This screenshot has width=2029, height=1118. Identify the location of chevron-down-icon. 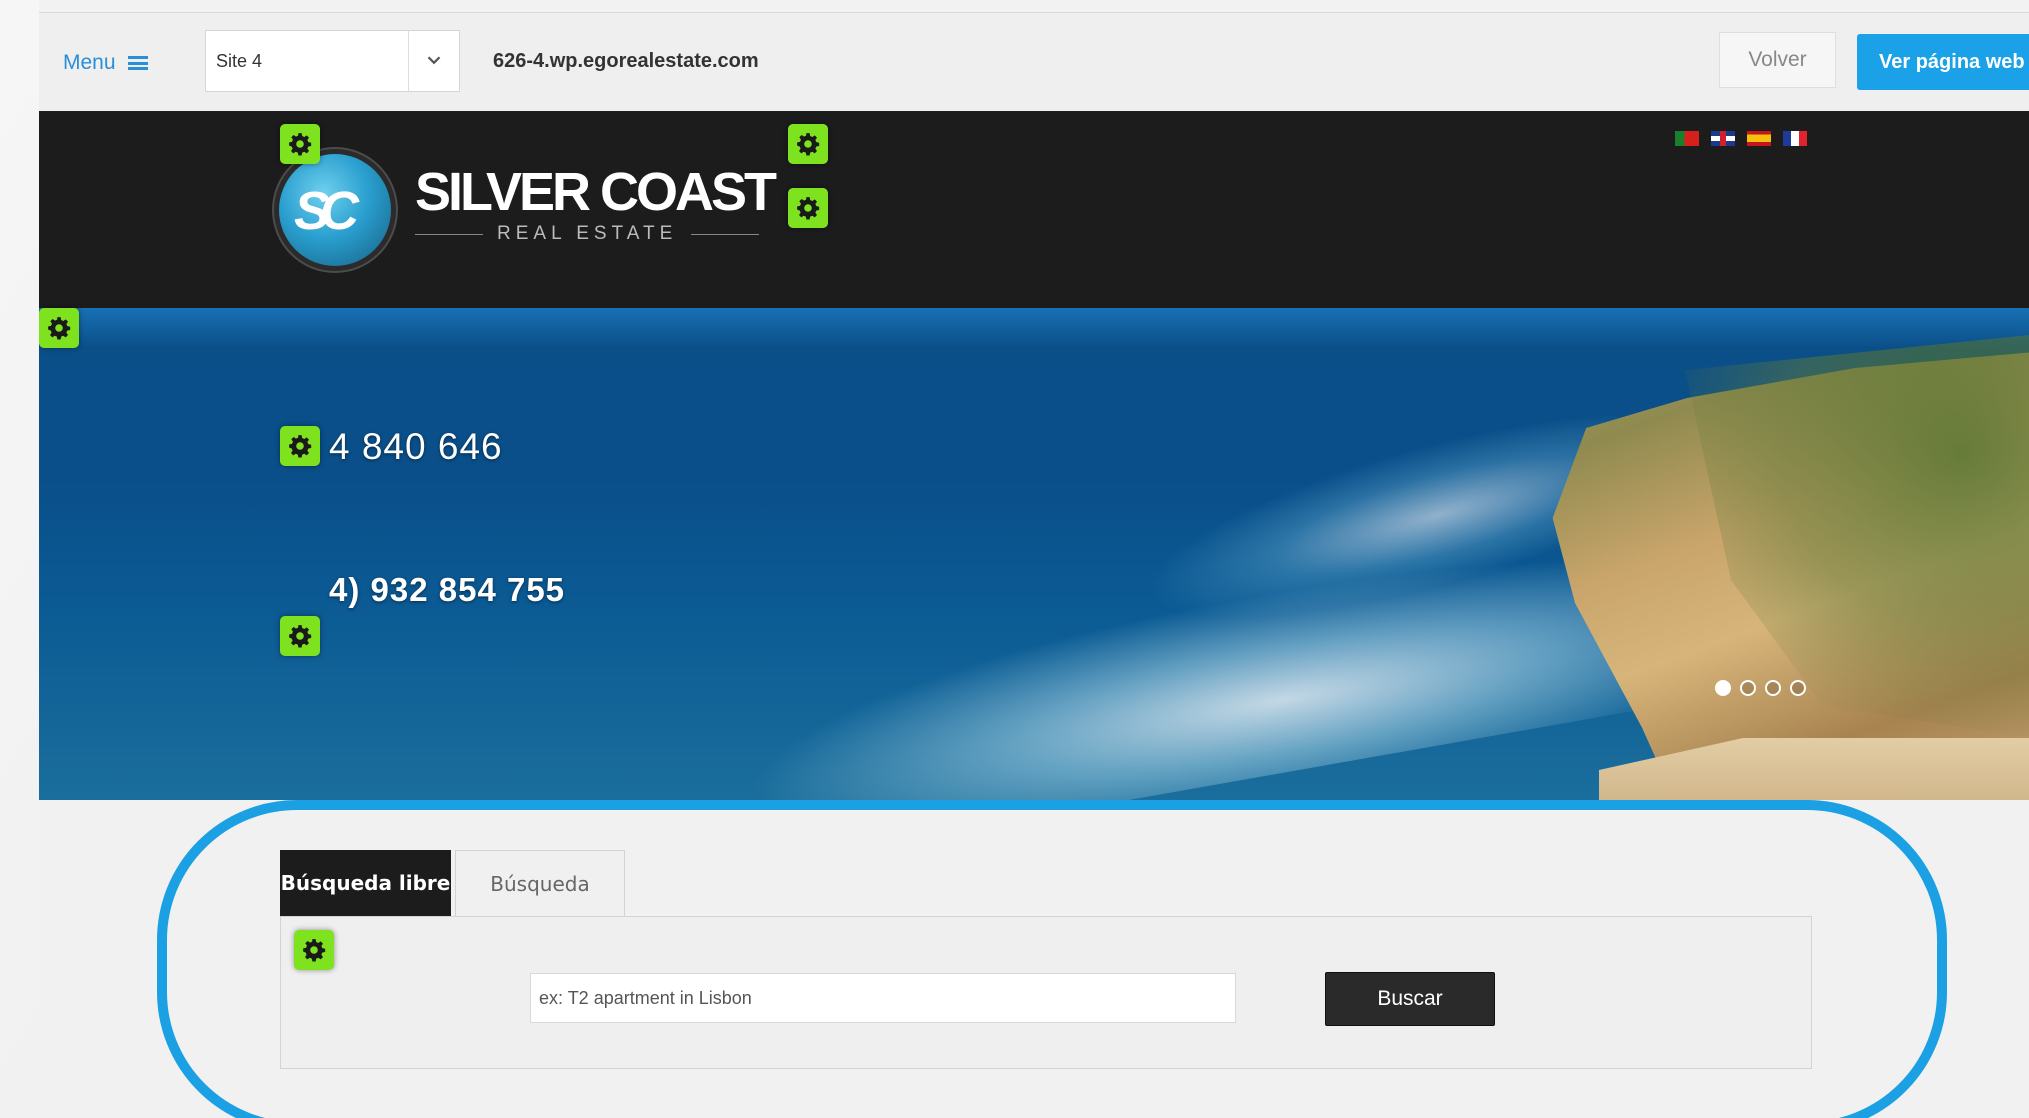
(434, 60).